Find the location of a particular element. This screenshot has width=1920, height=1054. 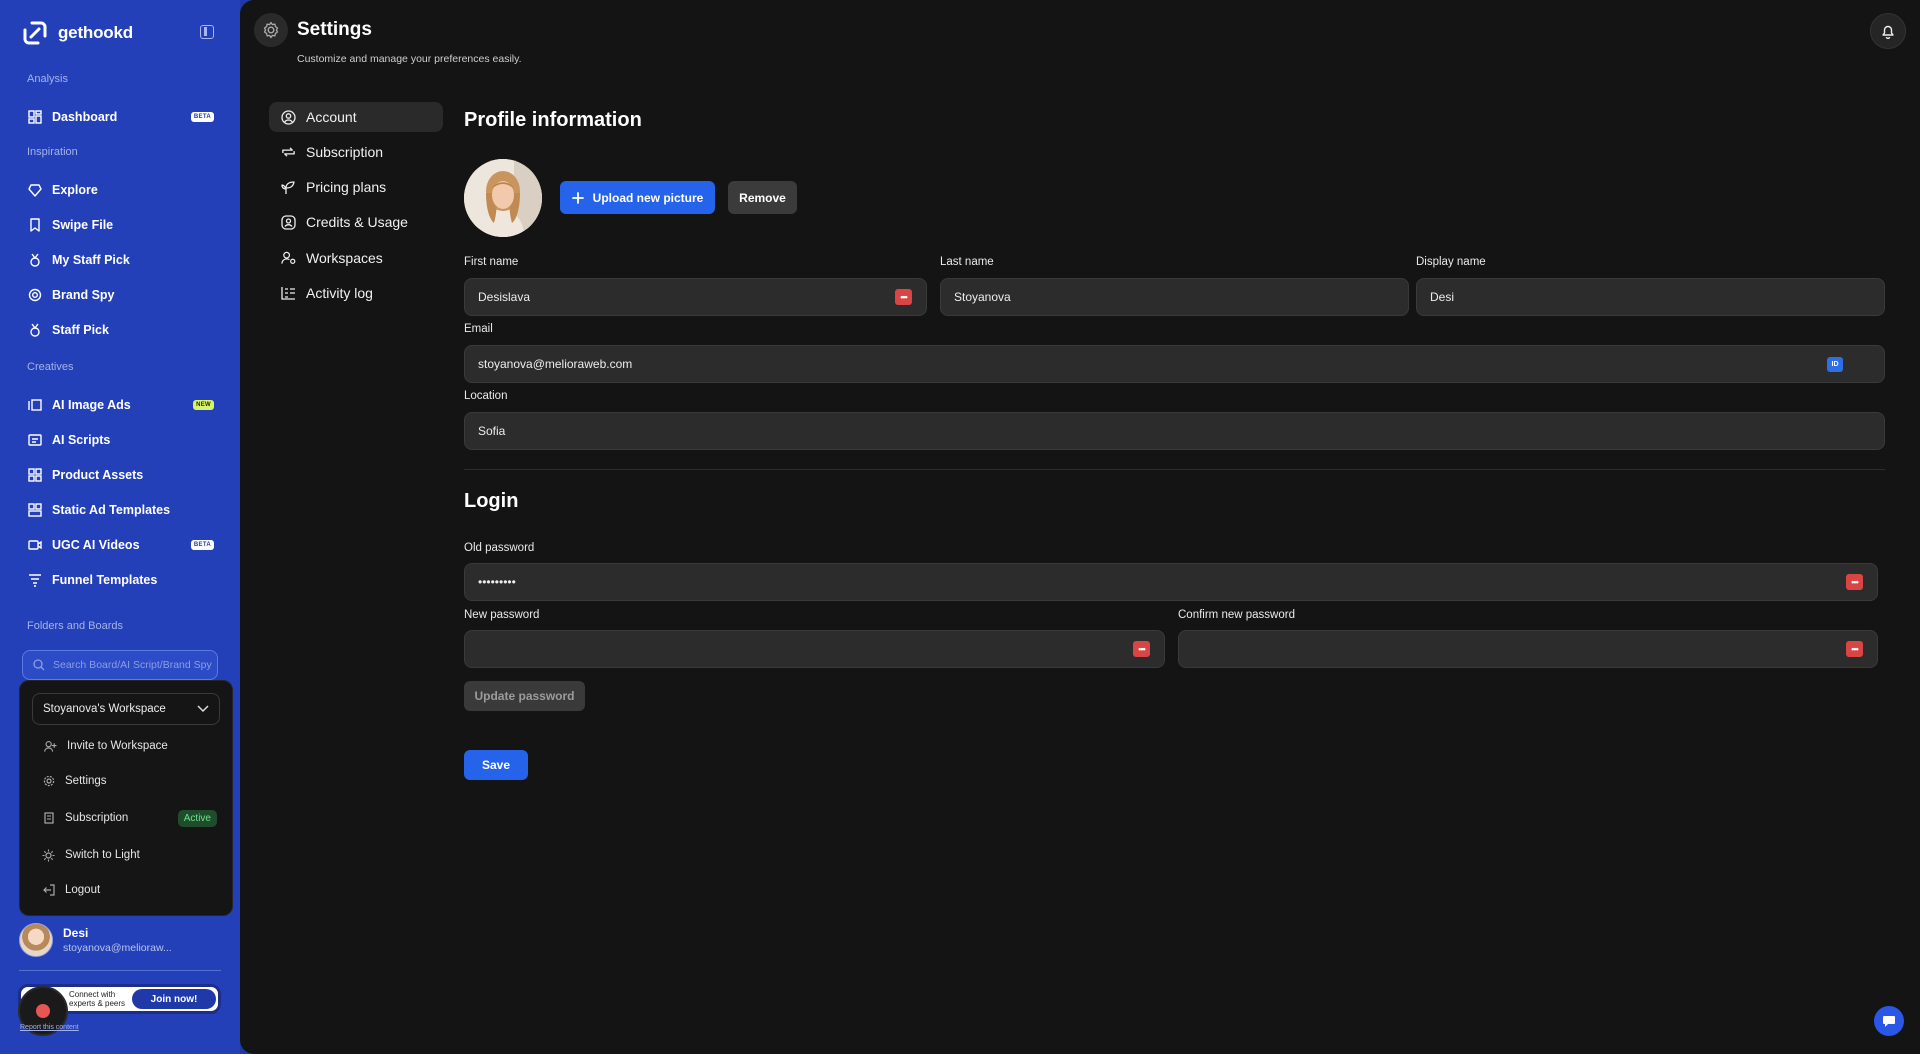

tab-subscription: Subscription is located at coordinates (356, 152).